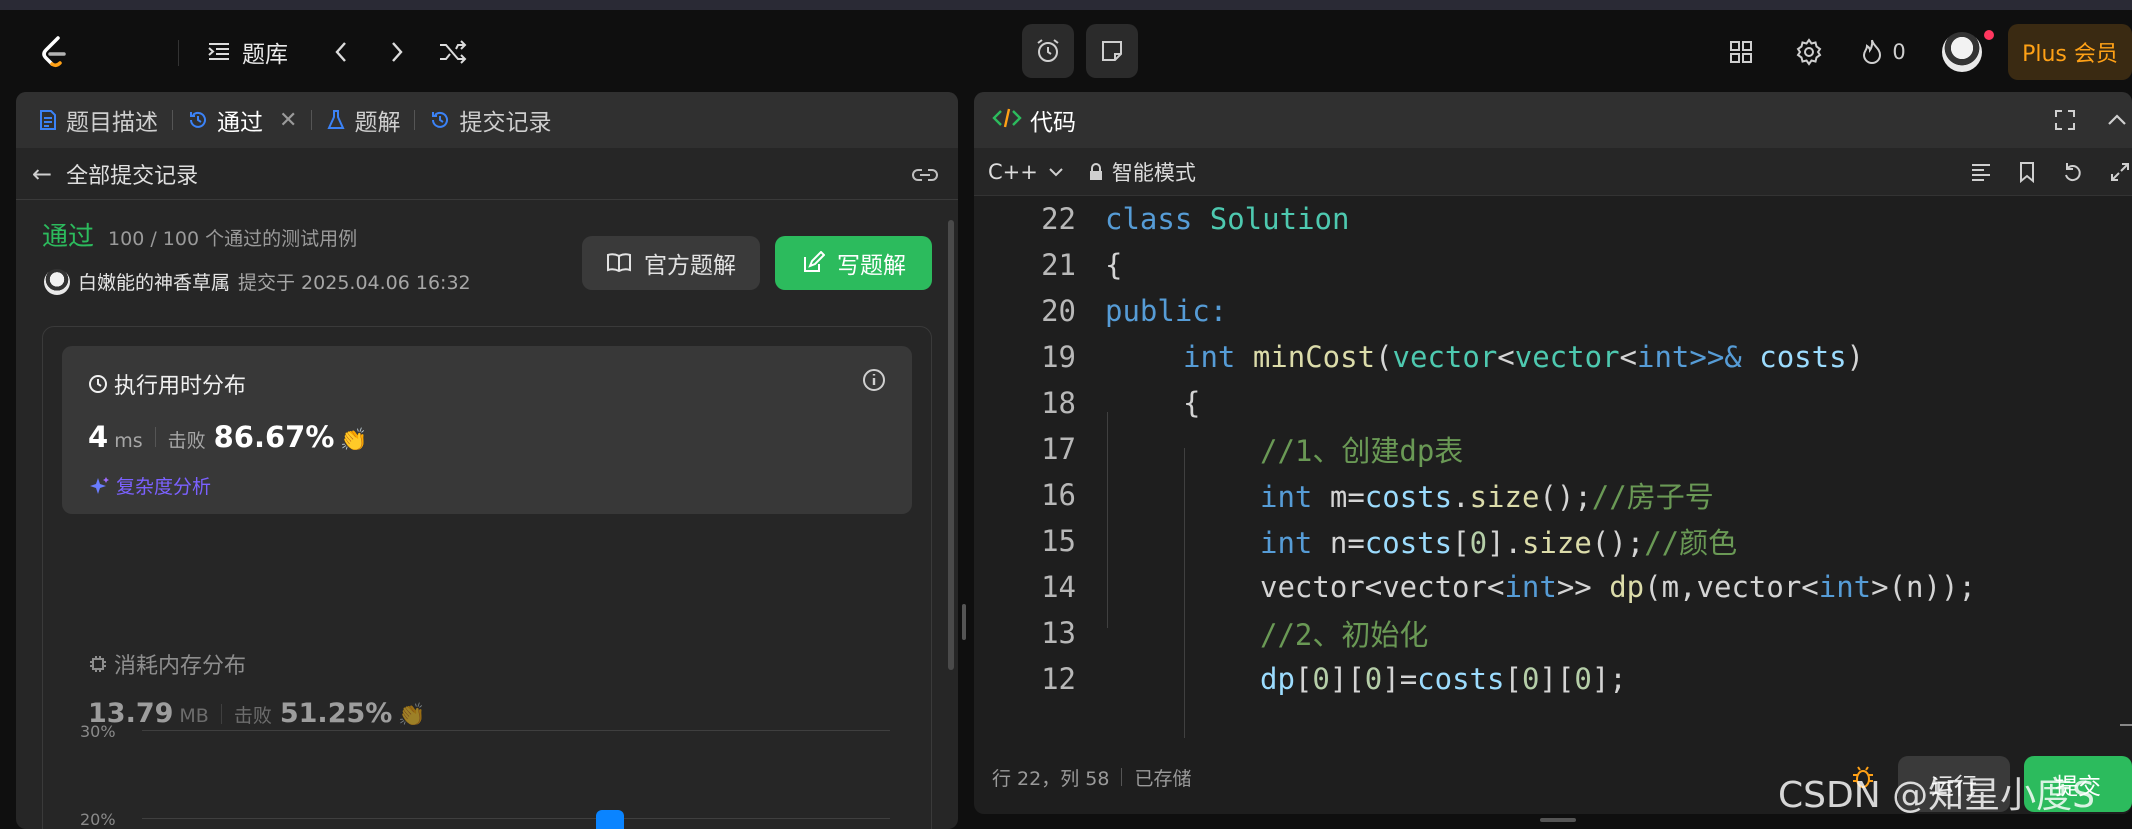  Describe the element at coordinates (1058, 633) in the screenshot. I see `line-number: 13` at that location.